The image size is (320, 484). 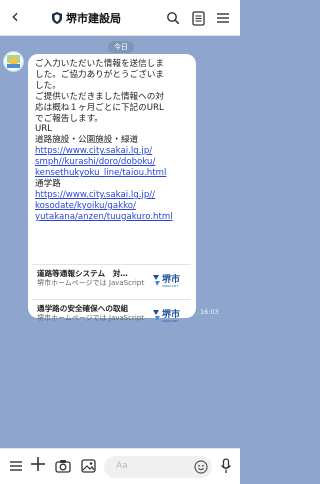 I want to click on link-road-facilities: smph//kurashi/doro/doboku/, so click(x=95, y=162).